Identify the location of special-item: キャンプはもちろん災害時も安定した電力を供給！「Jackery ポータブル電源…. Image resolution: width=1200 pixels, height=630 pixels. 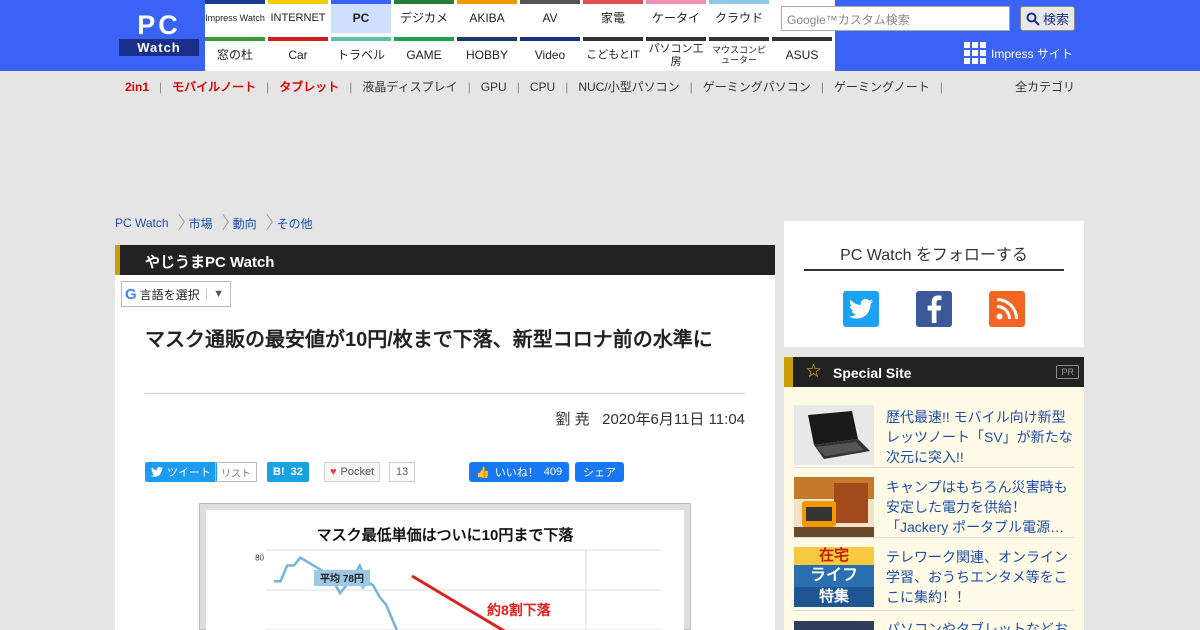
(934, 506).